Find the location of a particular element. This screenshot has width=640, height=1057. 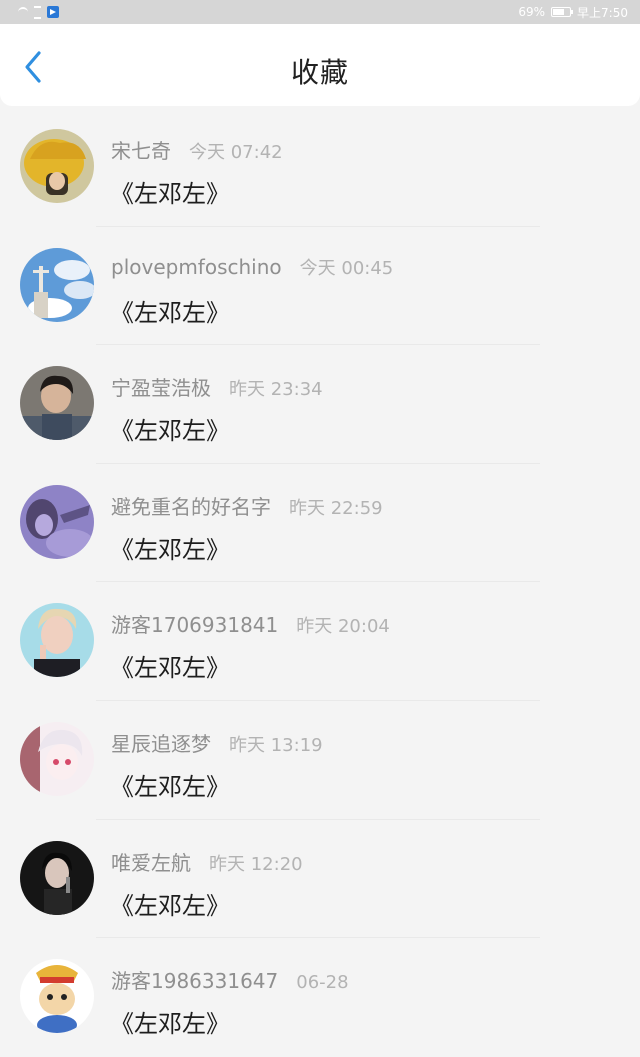

hourglass-icon is located at coordinates (37, 12).